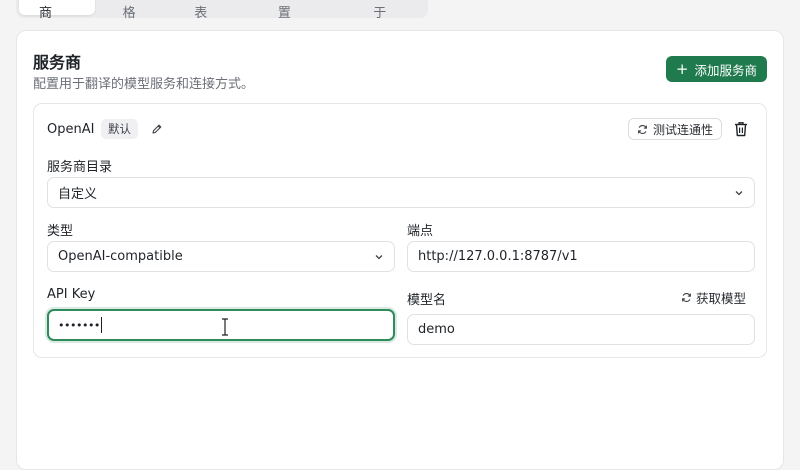 This screenshot has height=470, width=800. Describe the element at coordinates (581, 256) in the screenshot. I see `endpoint-input: http://127.0.0.1:8787/v1` at that location.